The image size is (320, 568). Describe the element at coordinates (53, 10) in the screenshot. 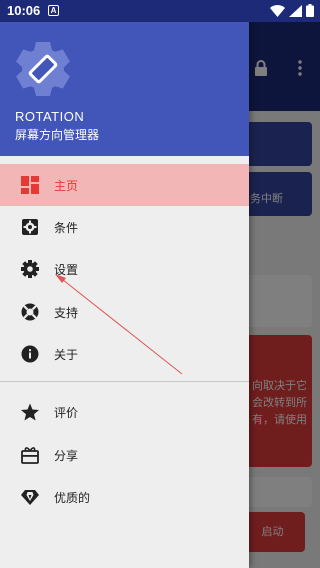

I see `notification-icon: A` at that location.